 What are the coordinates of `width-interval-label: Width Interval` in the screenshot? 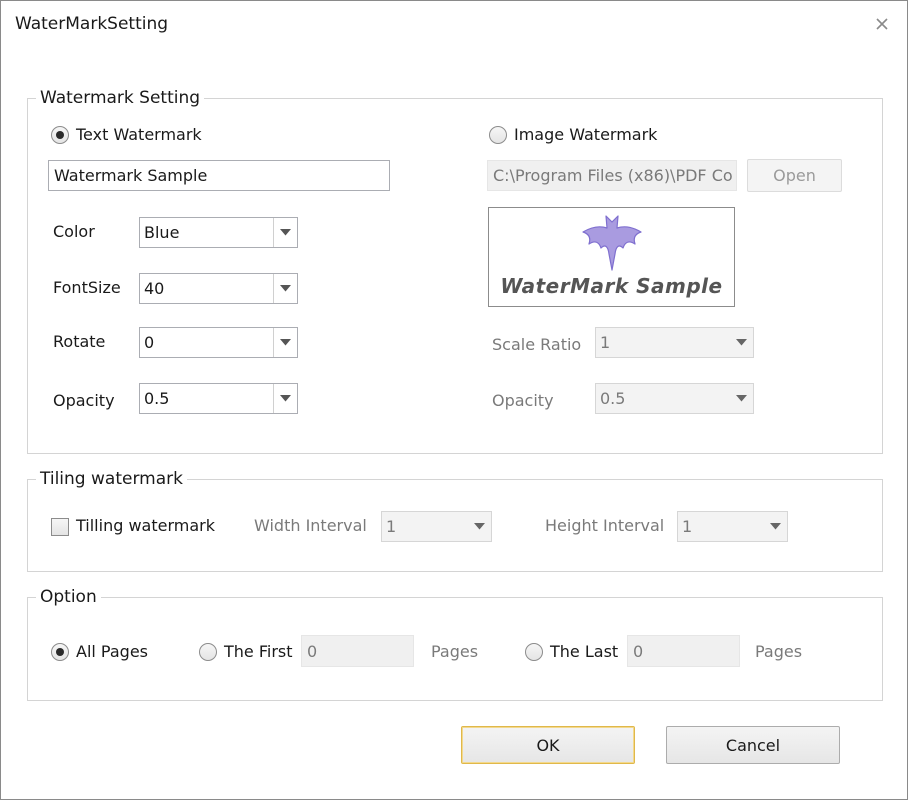 It's located at (310, 525).